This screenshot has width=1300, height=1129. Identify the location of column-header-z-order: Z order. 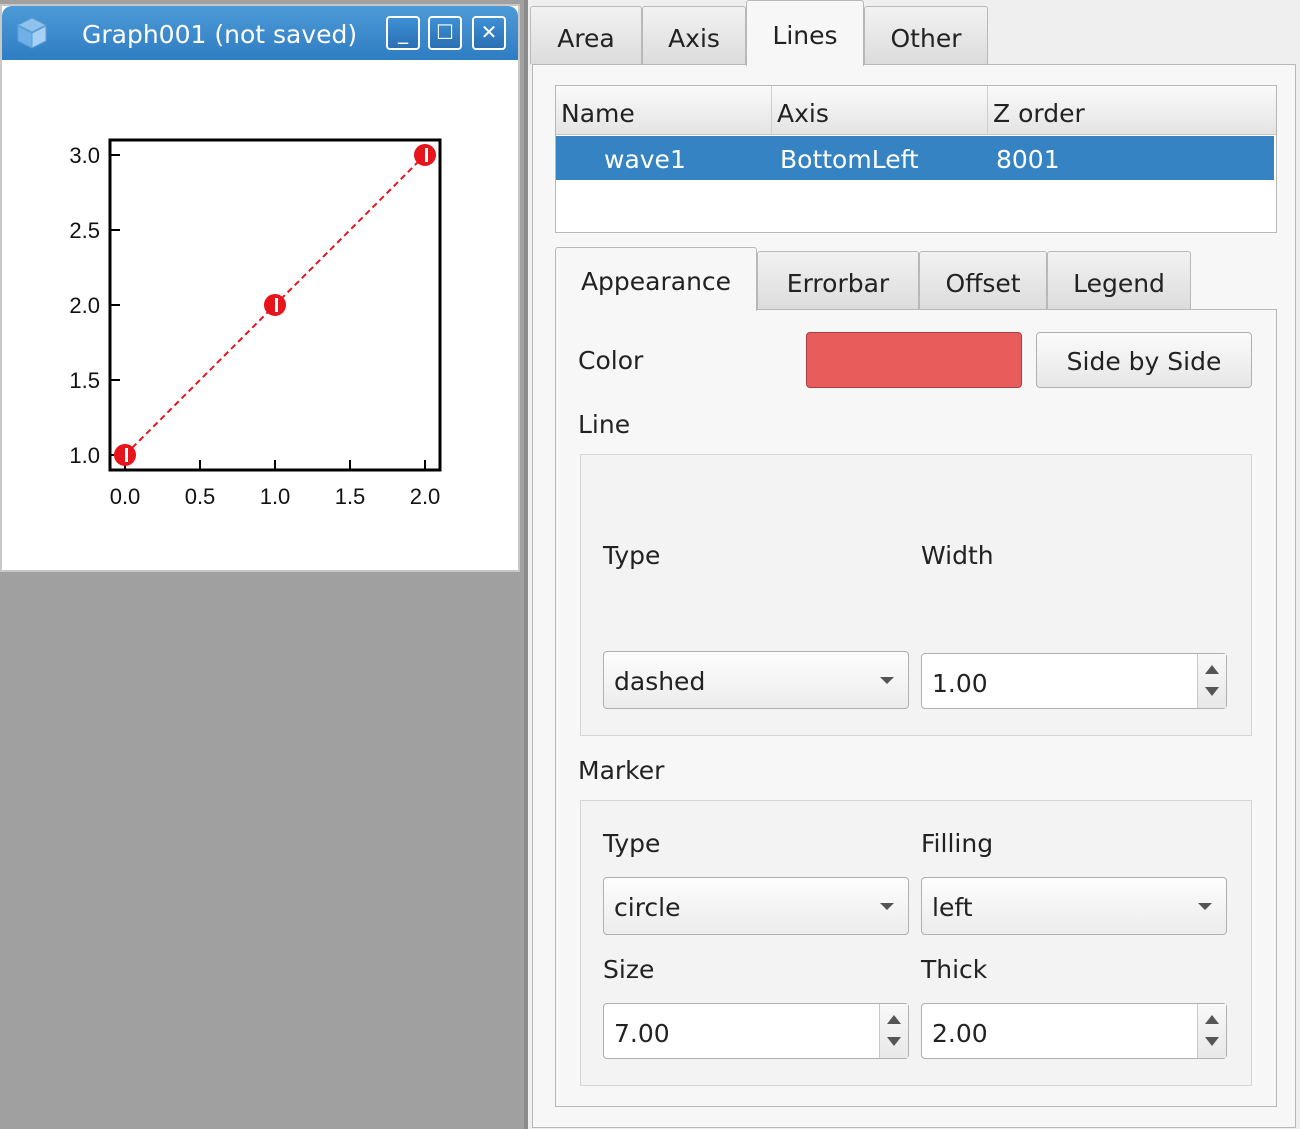
(1132, 110).